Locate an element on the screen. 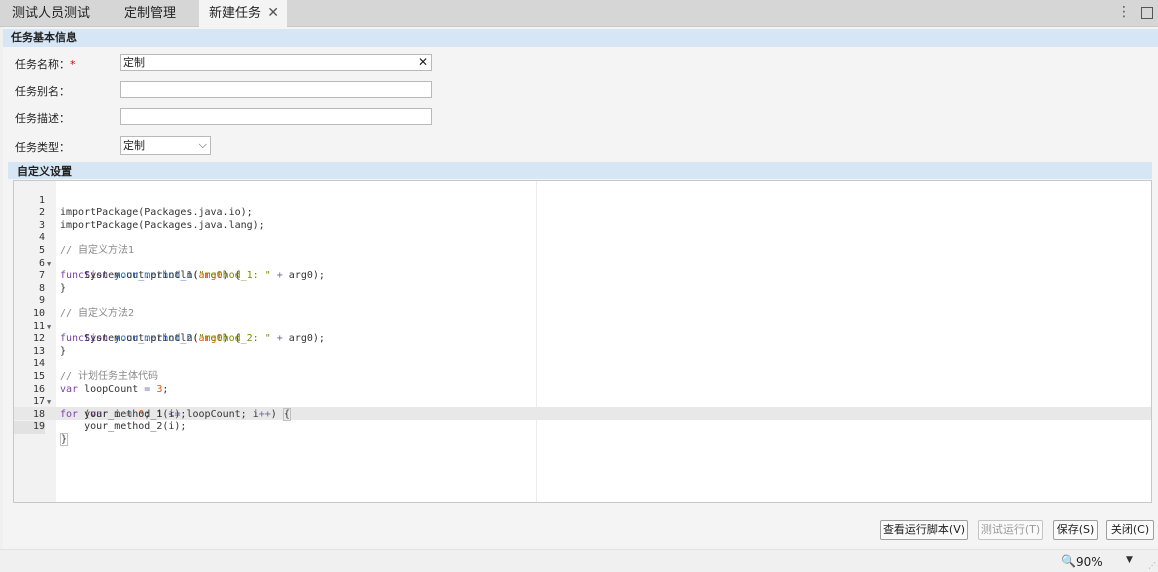 The height and width of the screenshot is (572, 1158). code-line: 1 importPackage(Packages.java.io); is located at coordinates (582, 200).